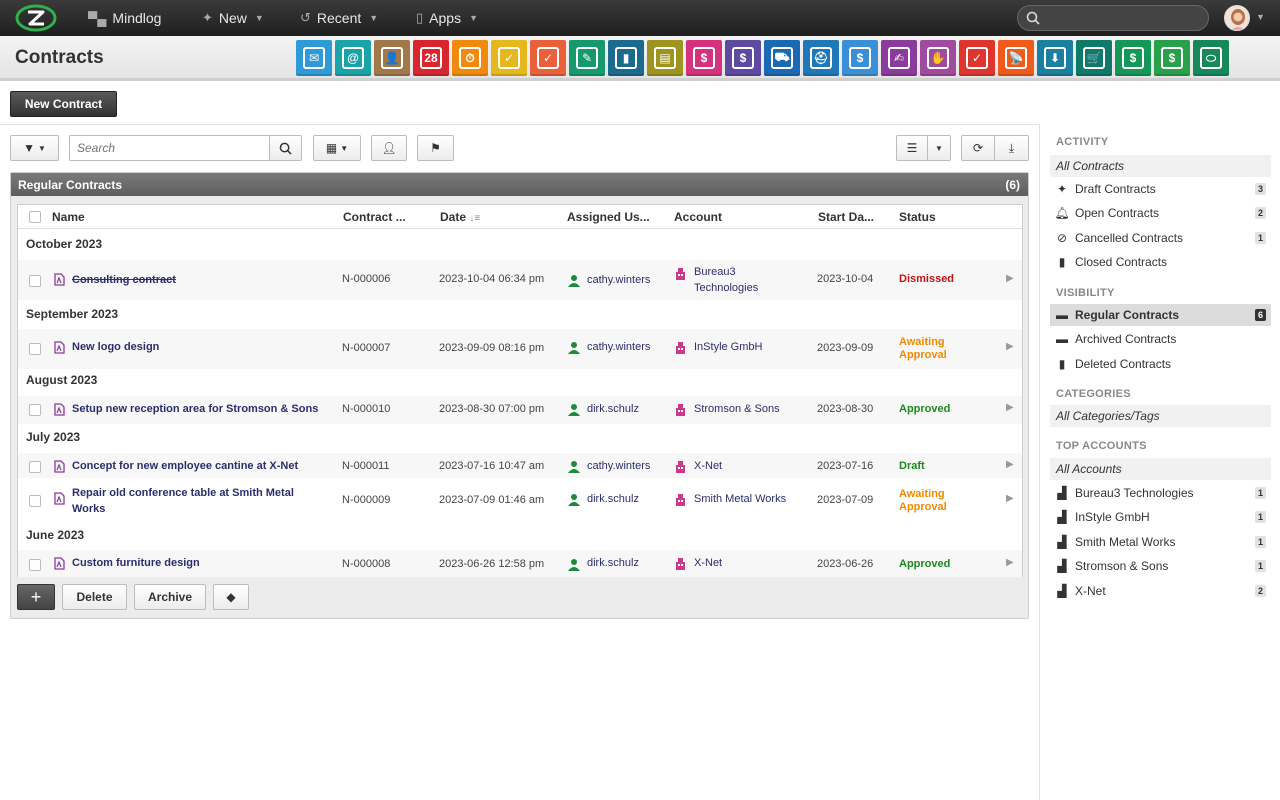 The height and width of the screenshot is (800, 1280). What do you see at coordinates (1160, 591) in the screenshot?
I see `sidebar-item-account: ▟ X-Net 2` at bounding box center [1160, 591].